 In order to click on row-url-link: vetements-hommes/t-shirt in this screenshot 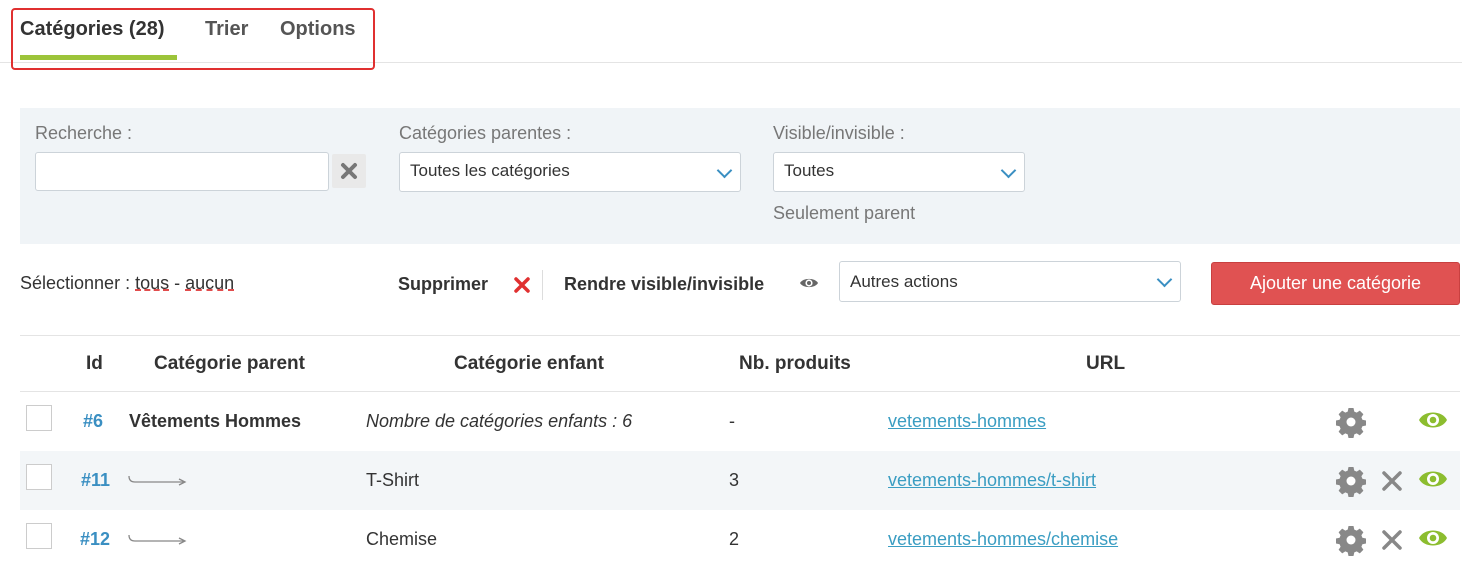, I will do `click(992, 480)`.